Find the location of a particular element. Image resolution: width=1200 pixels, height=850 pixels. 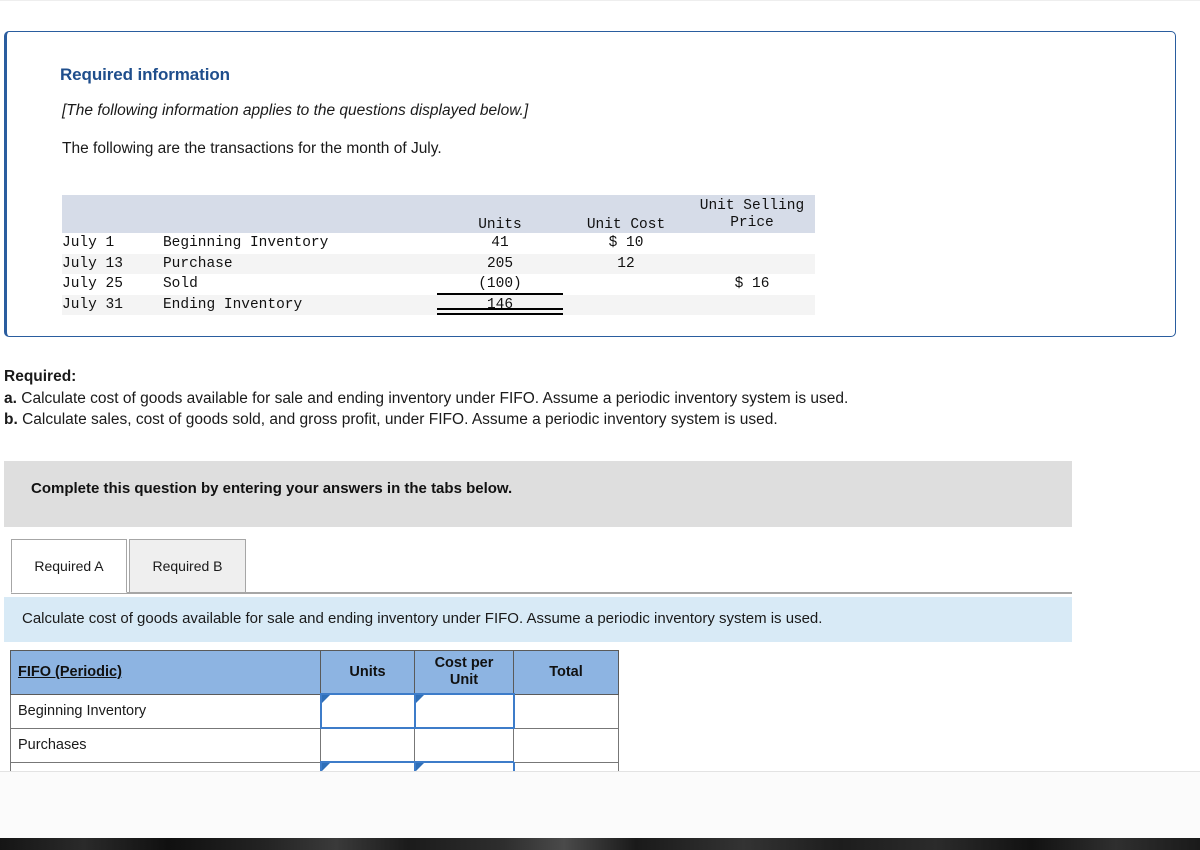

cell-description: Beginning Inventory is located at coordinates (299, 243).